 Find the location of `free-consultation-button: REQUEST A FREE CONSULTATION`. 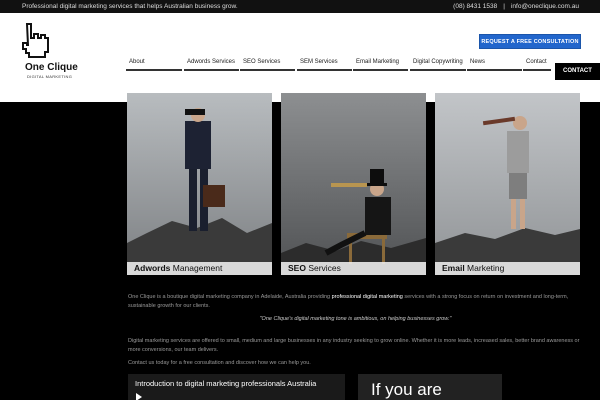

free-consultation-button: REQUEST A FREE CONSULTATION is located at coordinates (530, 41).